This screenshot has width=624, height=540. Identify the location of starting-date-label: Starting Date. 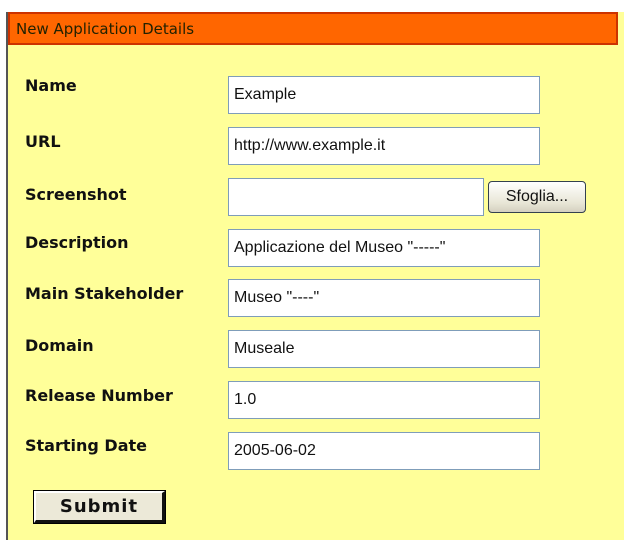
(86, 445).